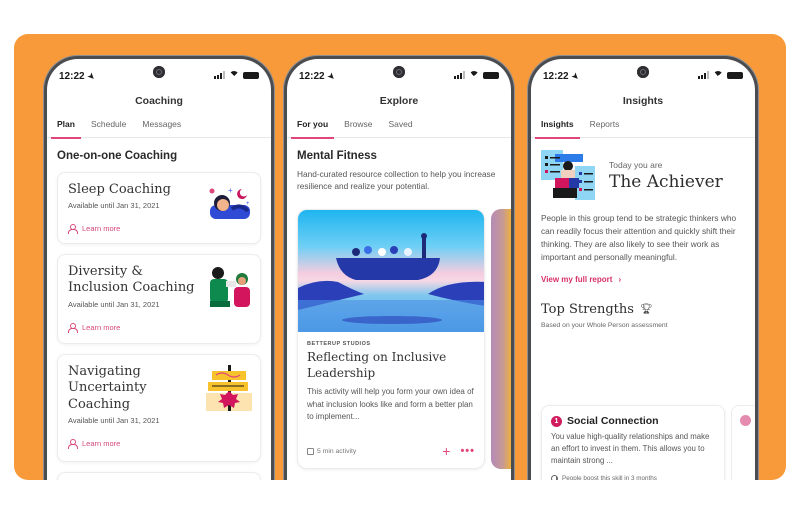 The width and height of the screenshot is (800, 514). What do you see at coordinates (666, 182) in the screenshot?
I see `persona-title: The Achiever` at bounding box center [666, 182].